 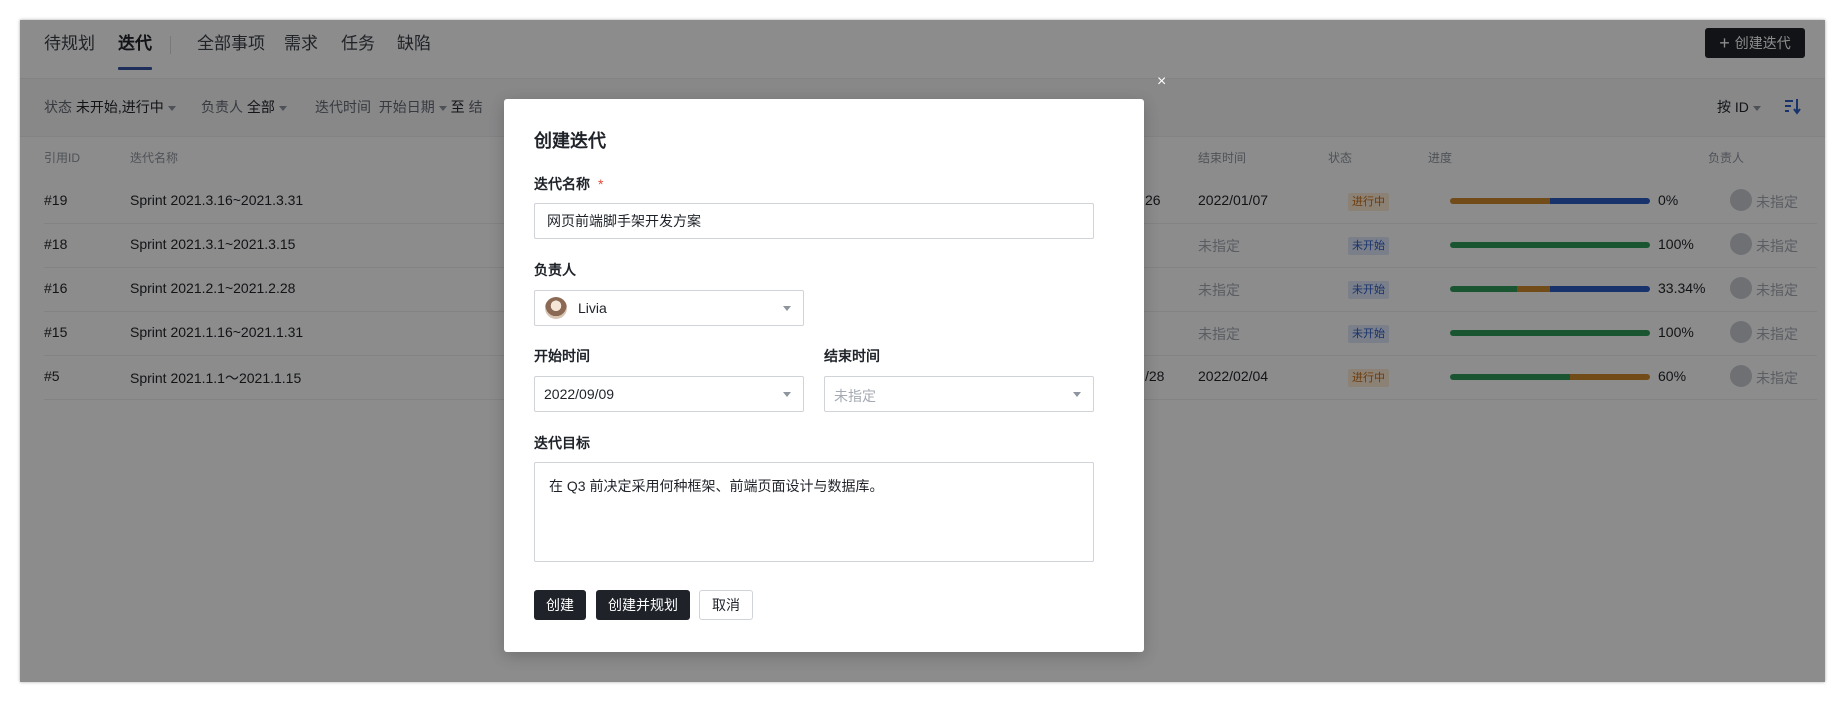 I want to click on owner-select: Livia, so click(x=669, y=308).